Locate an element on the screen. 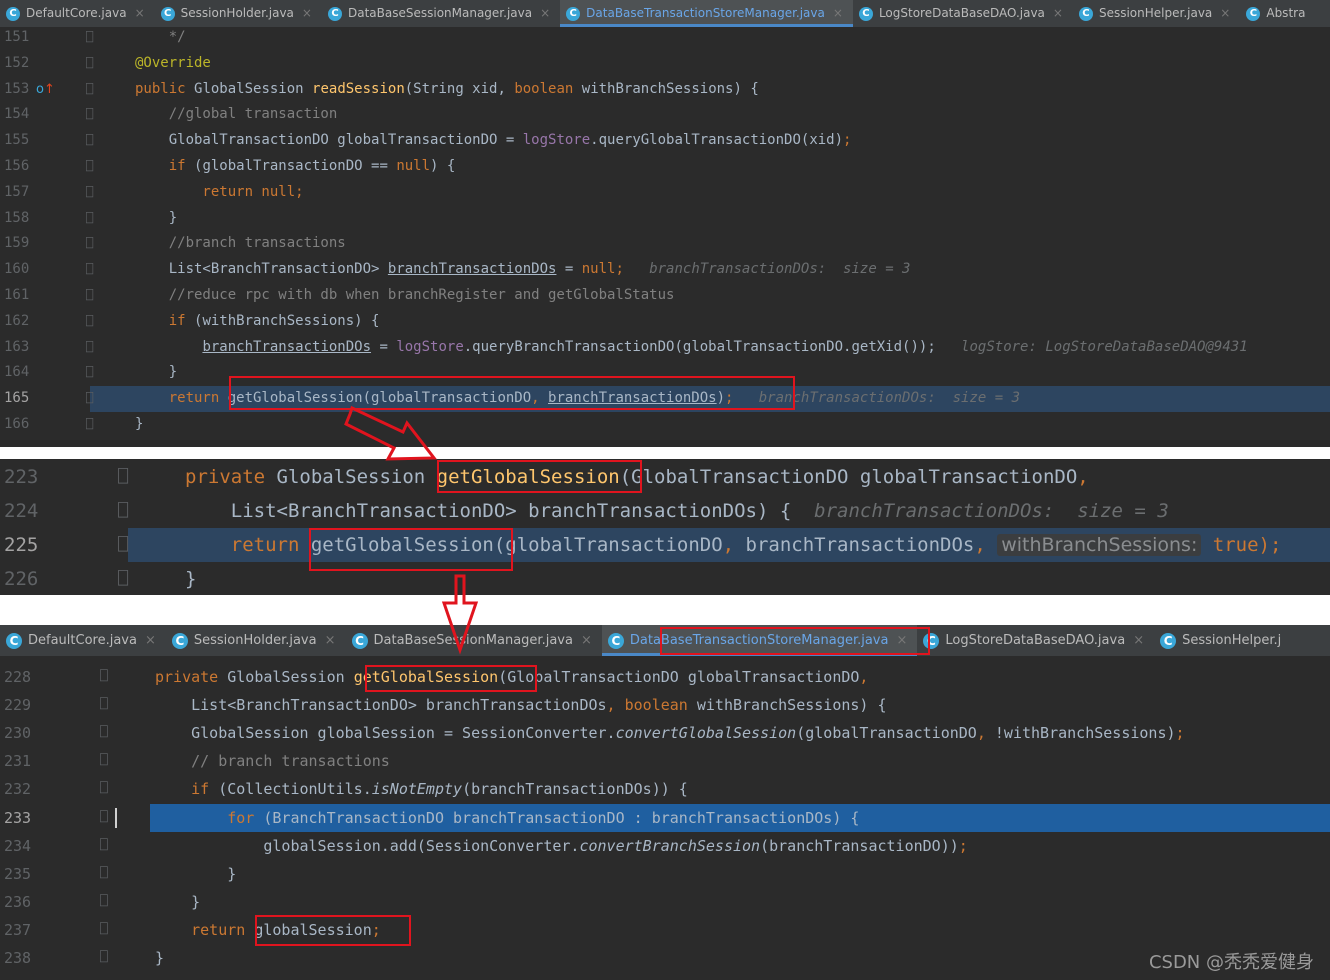  arrow-annotations is located at coordinates (411, 530).